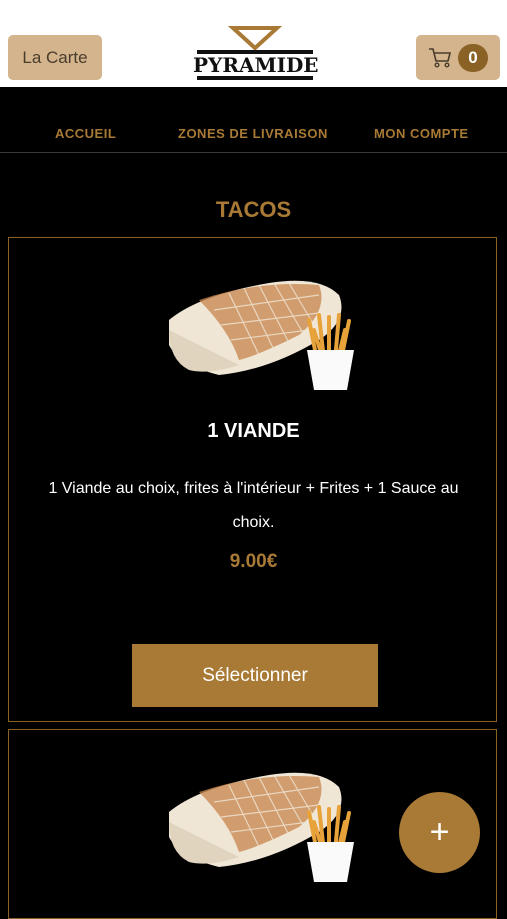  What do you see at coordinates (253, 431) in the screenshot?
I see `product-name: 1 VIANDE` at bounding box center [253, 431].